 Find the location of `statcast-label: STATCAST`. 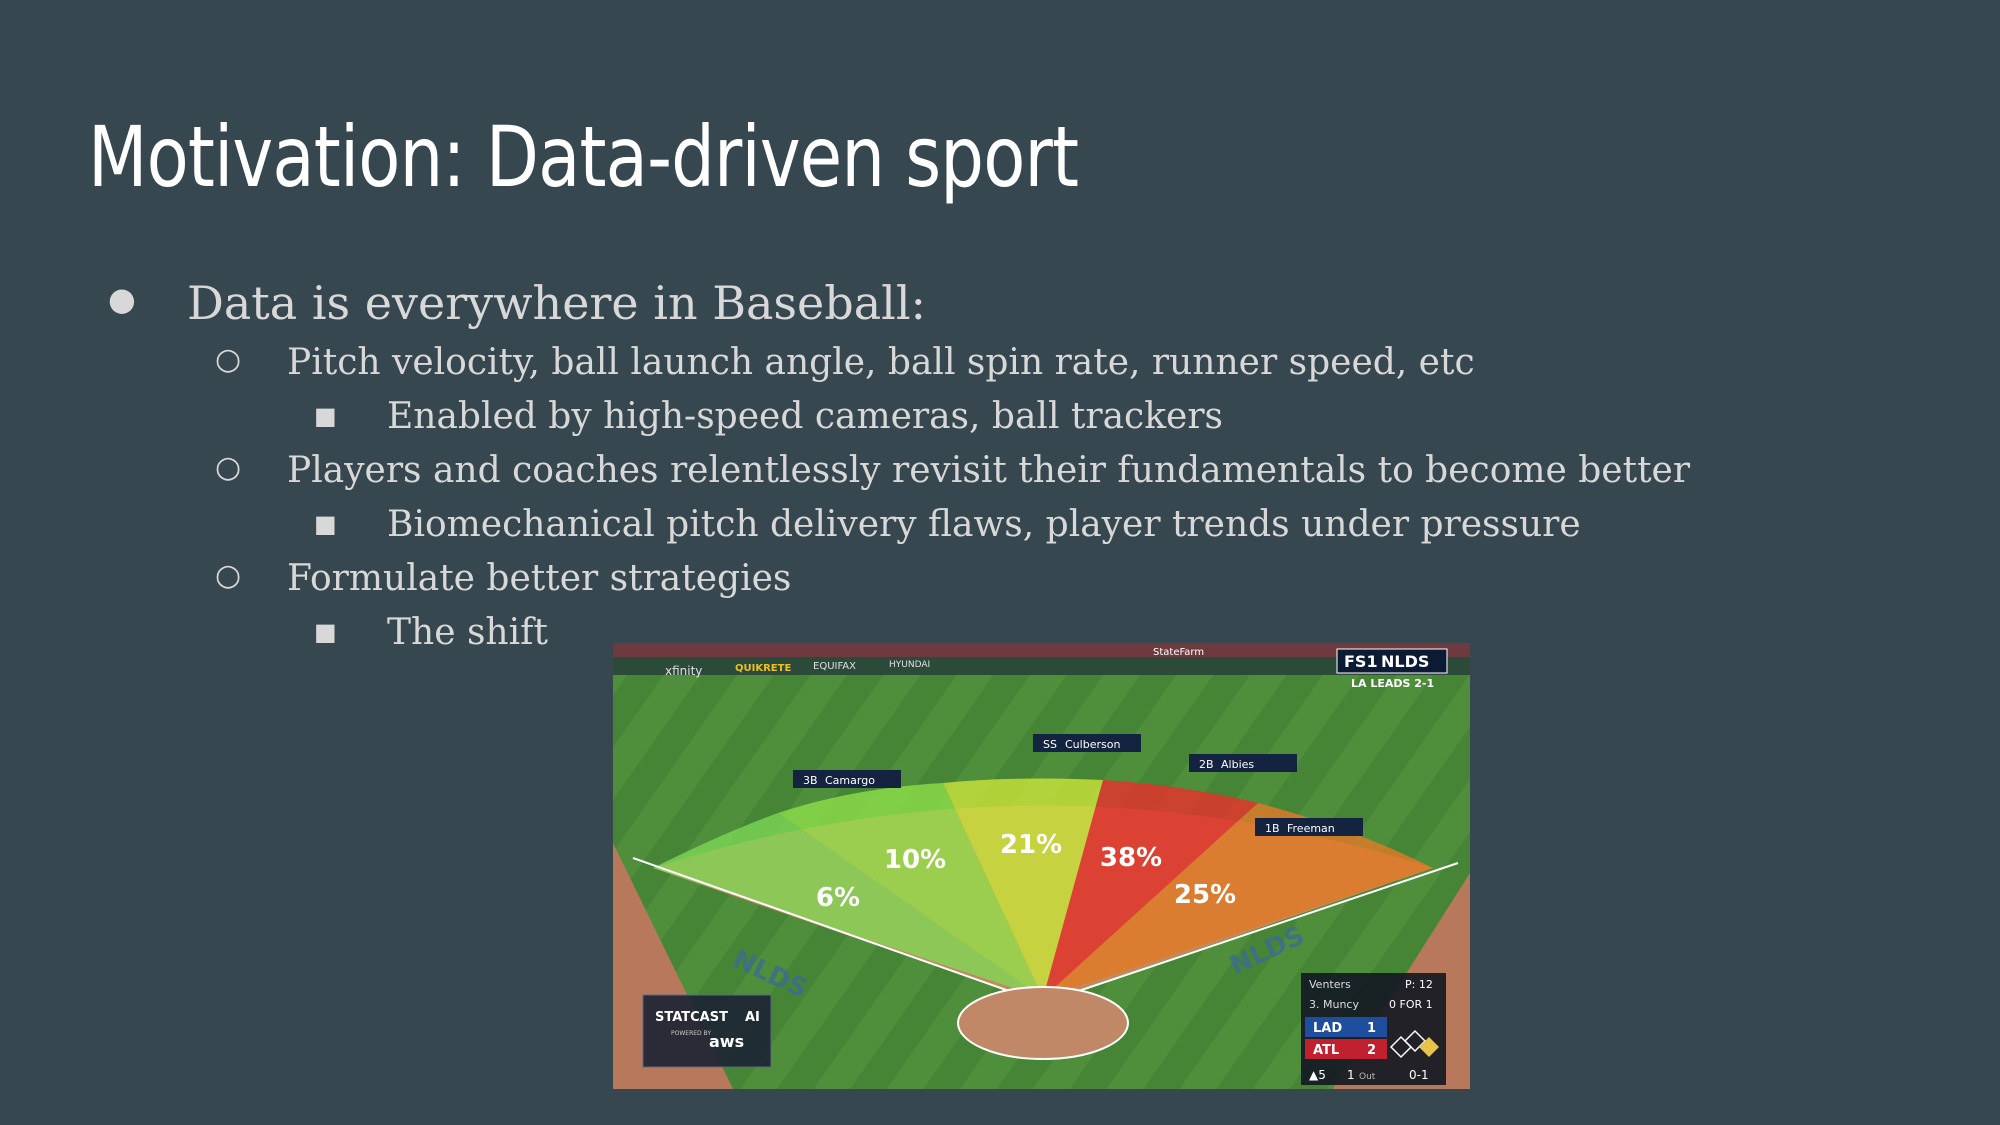

statcast-label: STATCAST is located at coordinates (691, 1017).